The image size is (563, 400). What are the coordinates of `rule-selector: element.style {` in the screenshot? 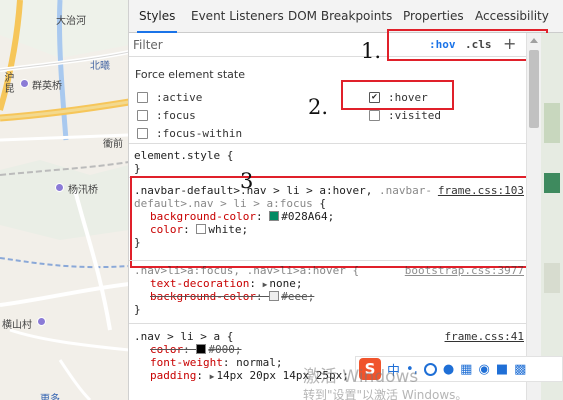 It's located at (184, 155).